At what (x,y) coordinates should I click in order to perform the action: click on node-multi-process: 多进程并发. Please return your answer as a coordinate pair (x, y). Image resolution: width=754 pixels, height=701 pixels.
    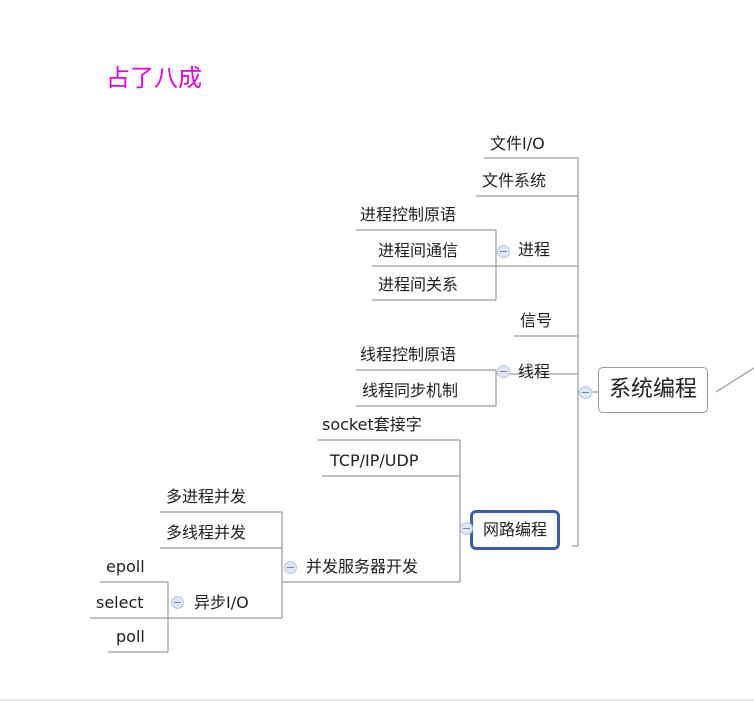
    Looking at the image, I should click on (206, 497).